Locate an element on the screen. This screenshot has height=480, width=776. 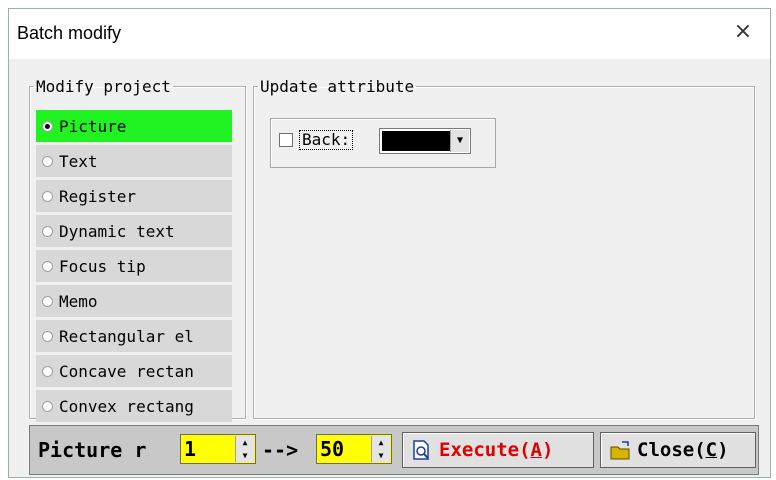
radio-item-dynamic-text: Dynamic text is located at coordinates (134, 231).